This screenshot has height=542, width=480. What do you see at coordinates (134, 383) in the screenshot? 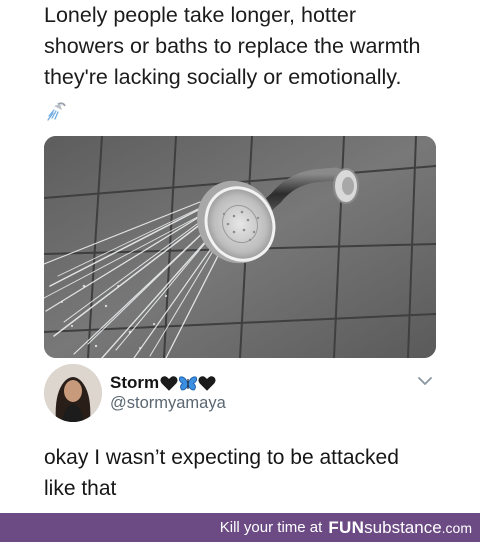
I see `display-name: Storm` at bounding box center [134, 383].